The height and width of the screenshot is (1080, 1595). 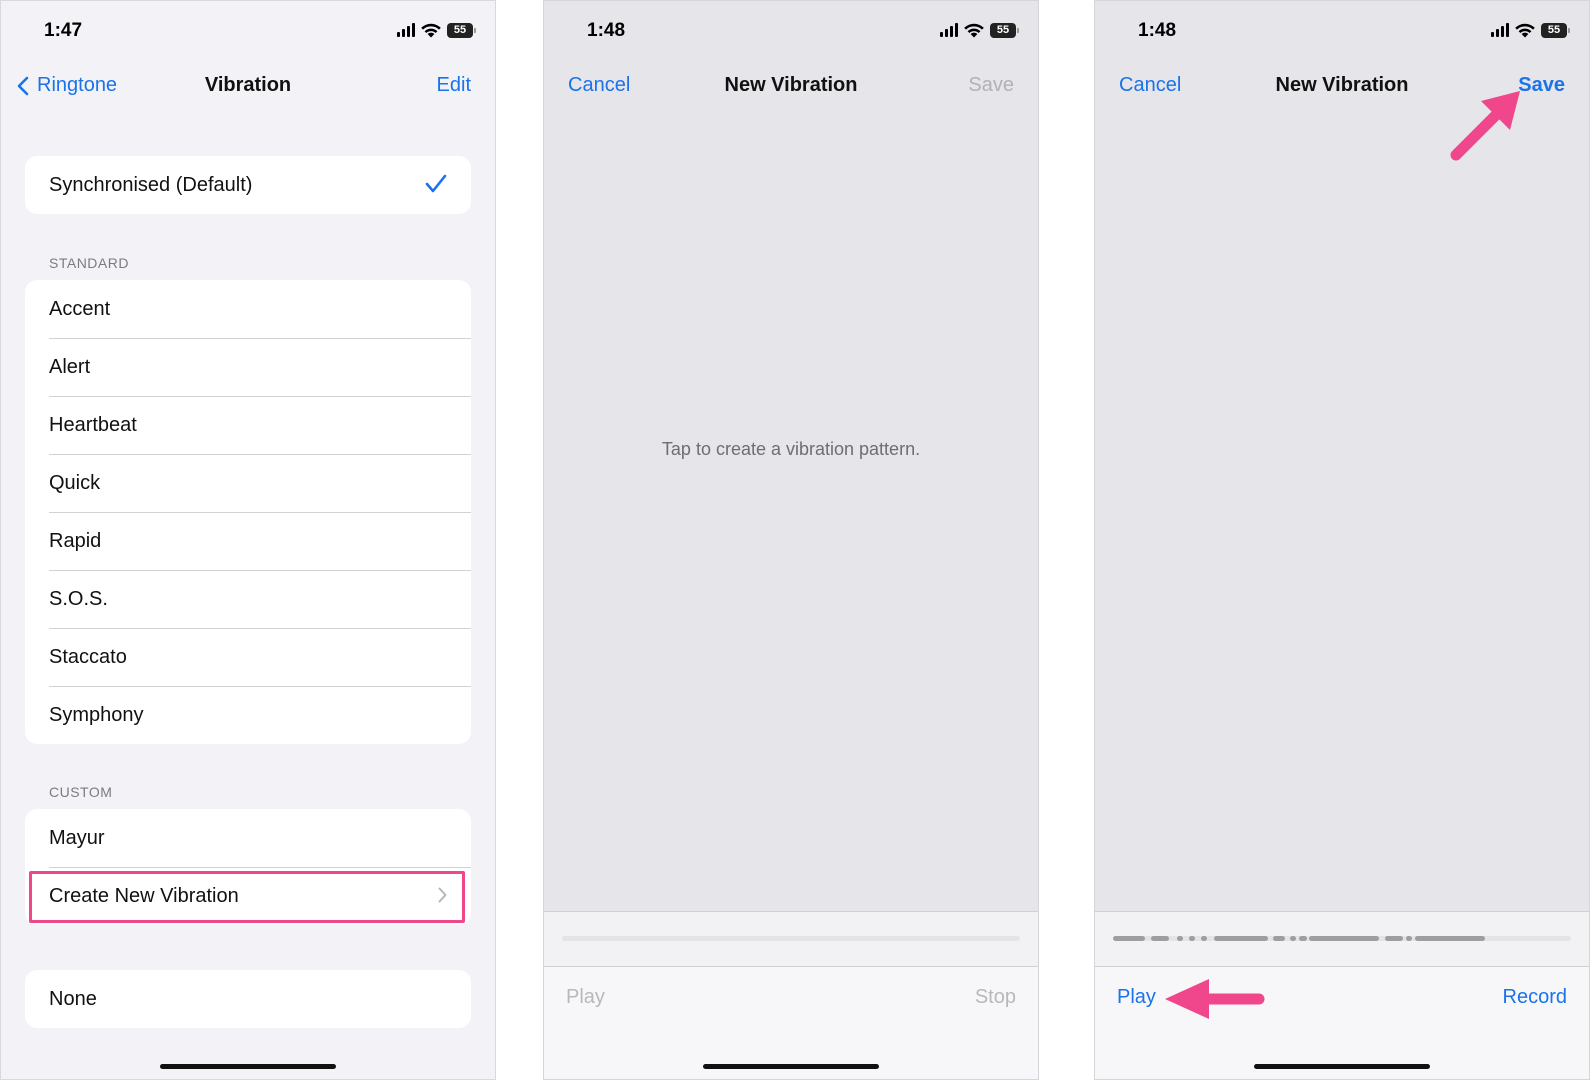 I want to click on list-item-label: Accent, so click(x=80, y=308).